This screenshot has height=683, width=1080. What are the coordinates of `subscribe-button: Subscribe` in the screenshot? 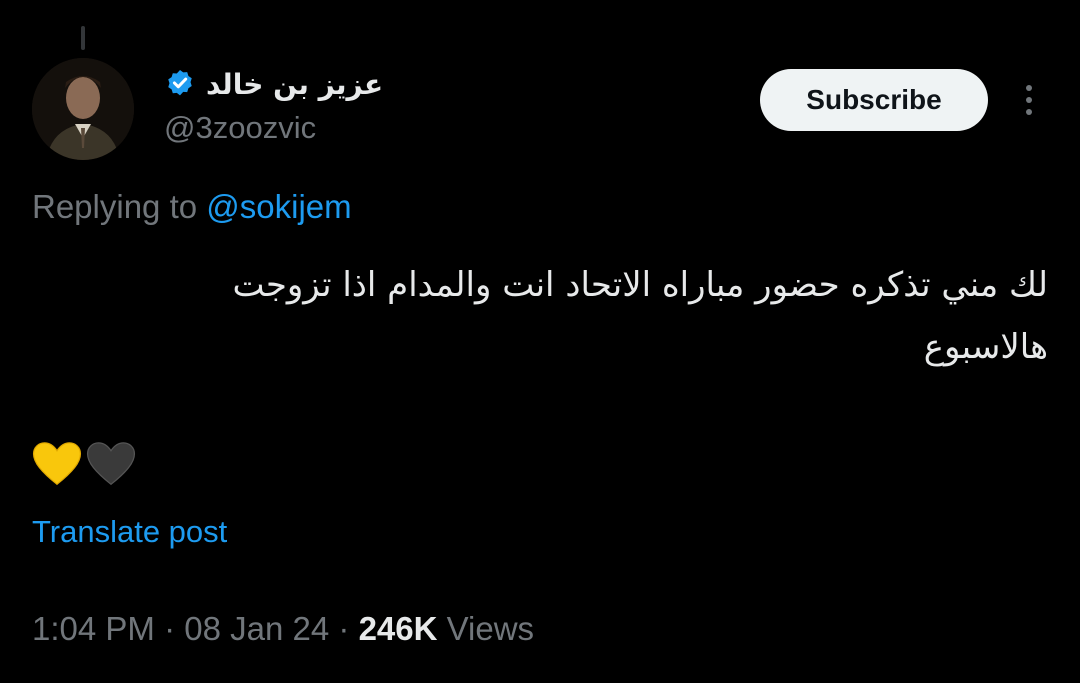 It's located at (874, 100).